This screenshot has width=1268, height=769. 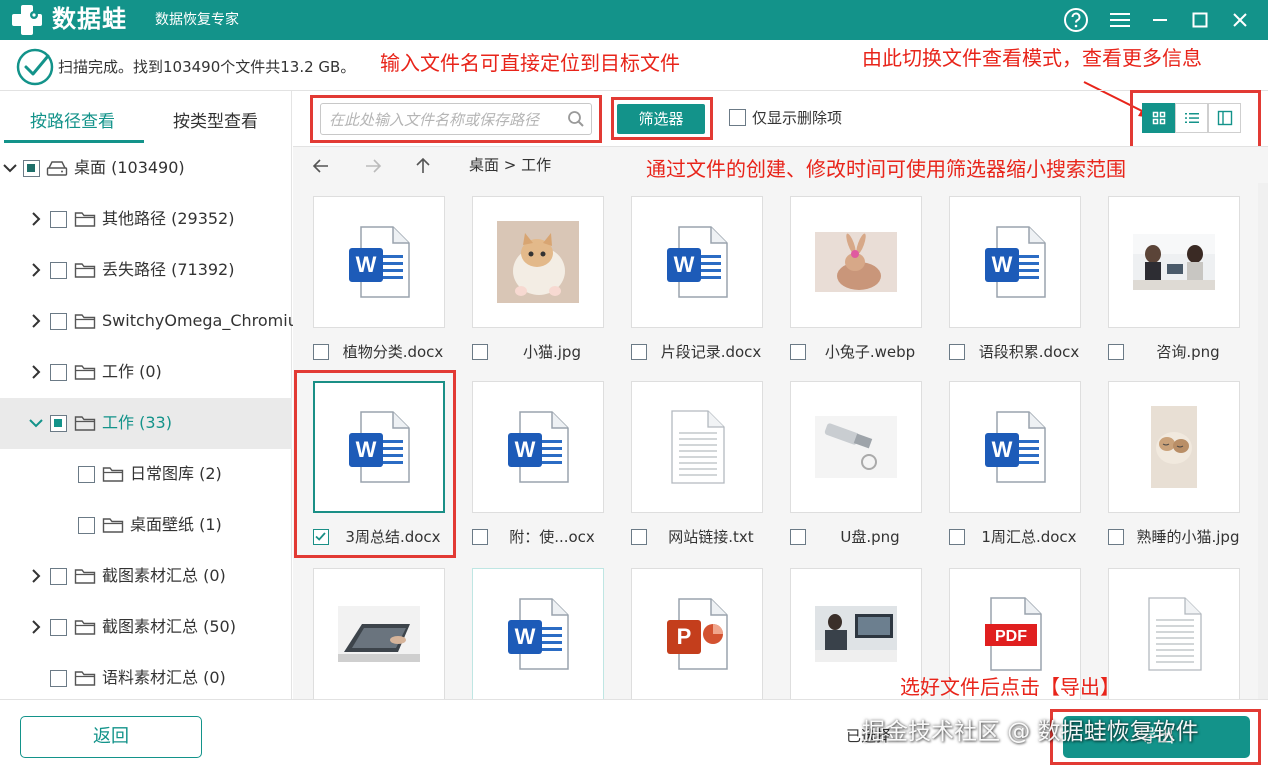 What do you see at coordinates (1076, 20) in the screenshot?
I see `help-button` at bounding box center [1076, 20].